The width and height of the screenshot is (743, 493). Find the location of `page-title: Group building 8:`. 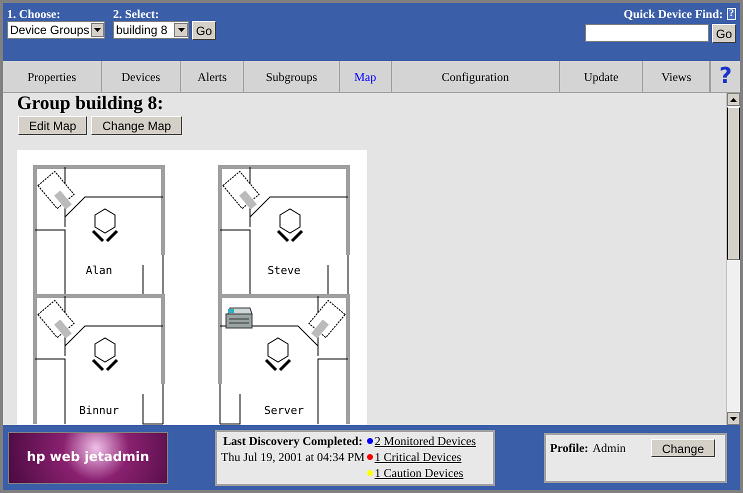

page-title: Group building 8: is located at coordinates (90, 104).